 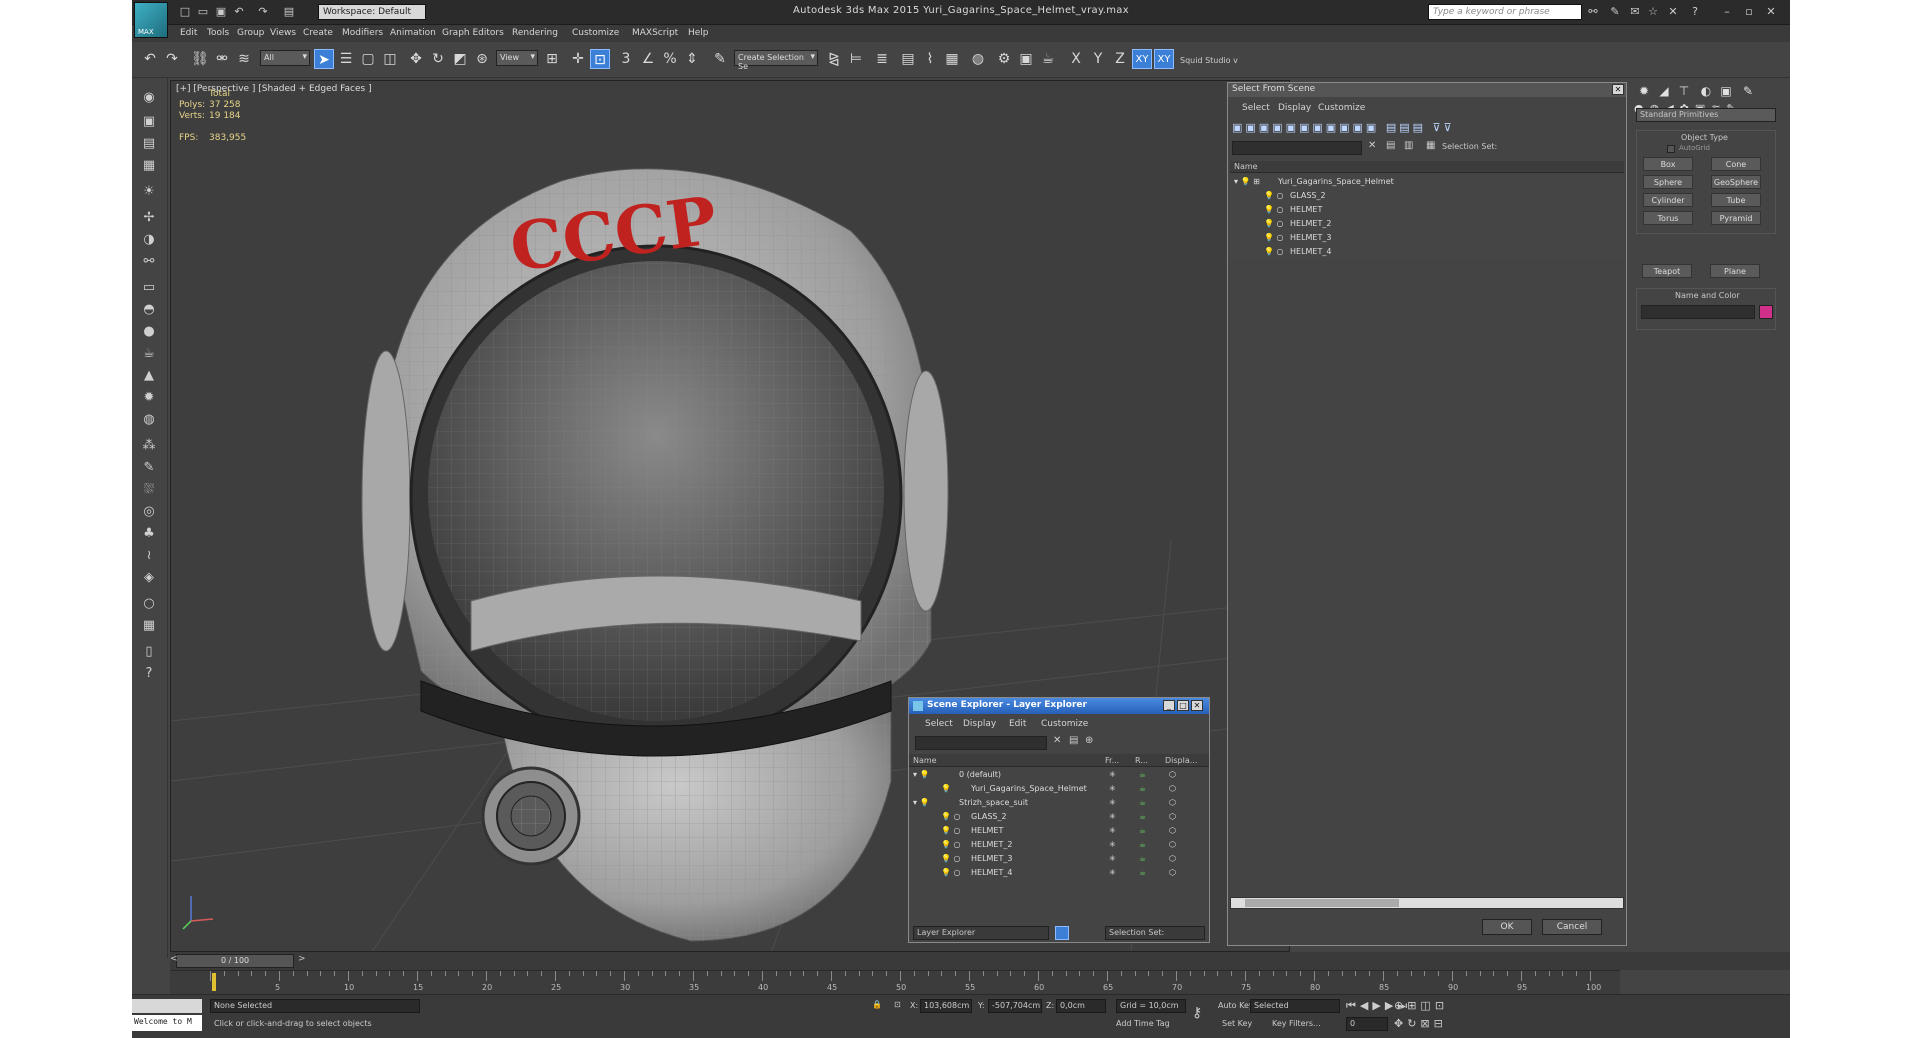 I want to click on link-icon: ⛓, so click(x=200, y=59).